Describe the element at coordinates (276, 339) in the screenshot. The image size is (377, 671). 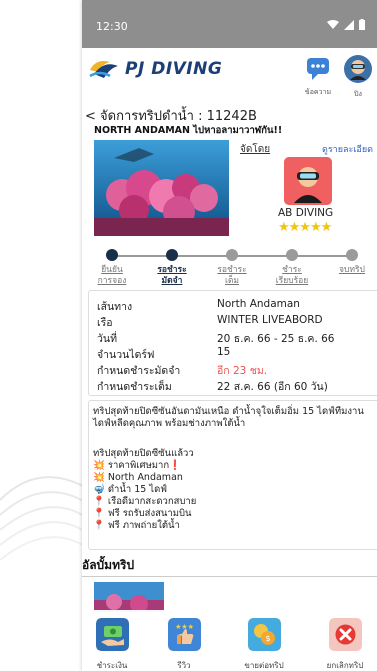
I see `date-value: 20 ธ.ค. 66 - 25 ธ.ค. 66` at that location.